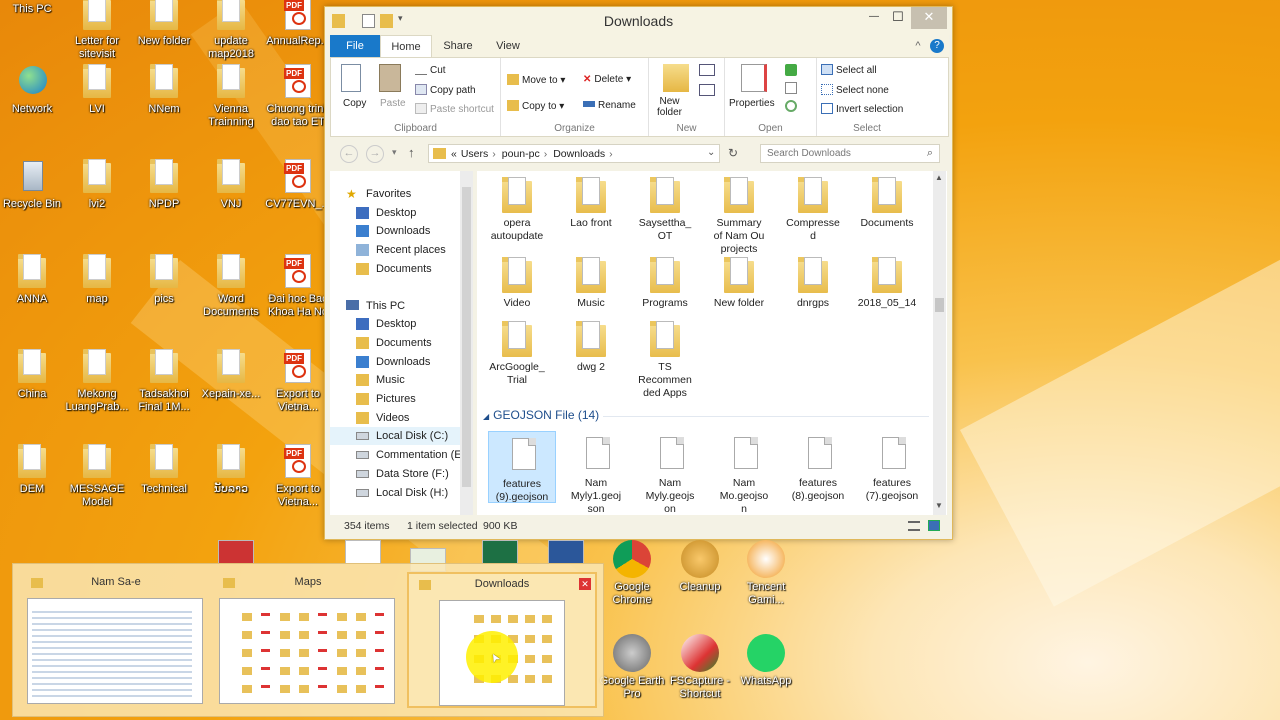 This screenshot has width=1280, height=720. I want to click on file-item: Nam Mo.geojso n, so click(744, 473).